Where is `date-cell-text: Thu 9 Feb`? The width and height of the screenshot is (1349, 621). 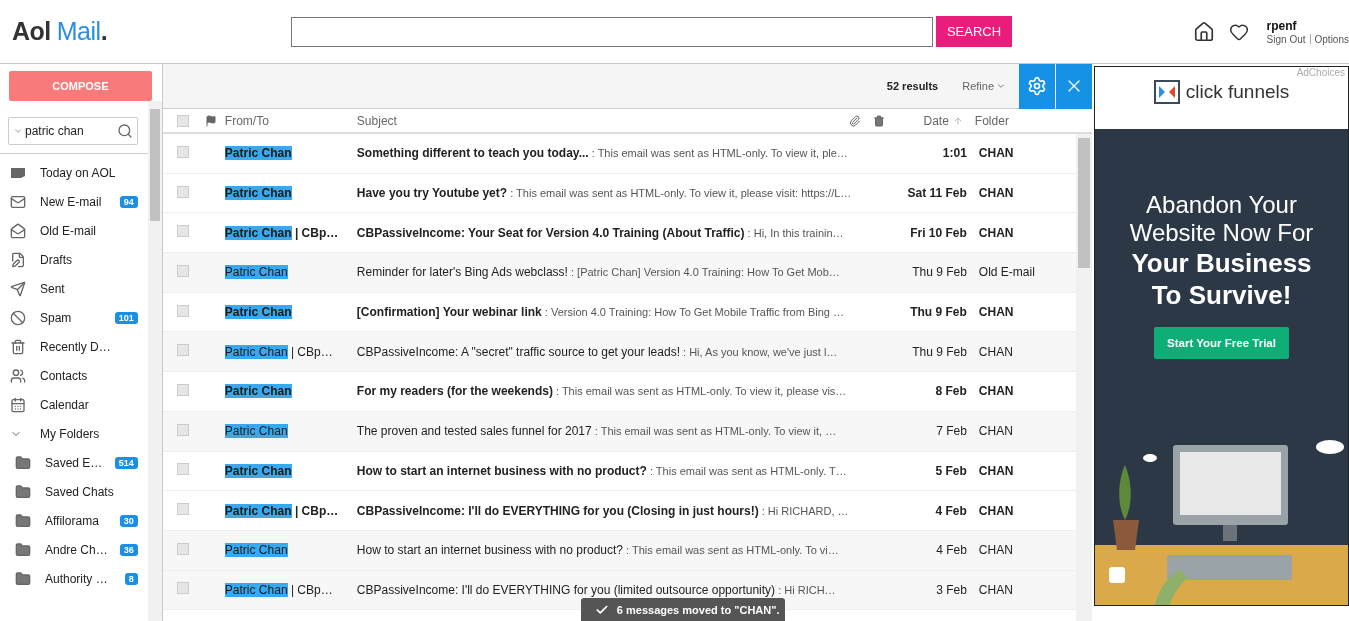
date-cell-text: Thu 9 Feb is located at coordinates (939, 351).